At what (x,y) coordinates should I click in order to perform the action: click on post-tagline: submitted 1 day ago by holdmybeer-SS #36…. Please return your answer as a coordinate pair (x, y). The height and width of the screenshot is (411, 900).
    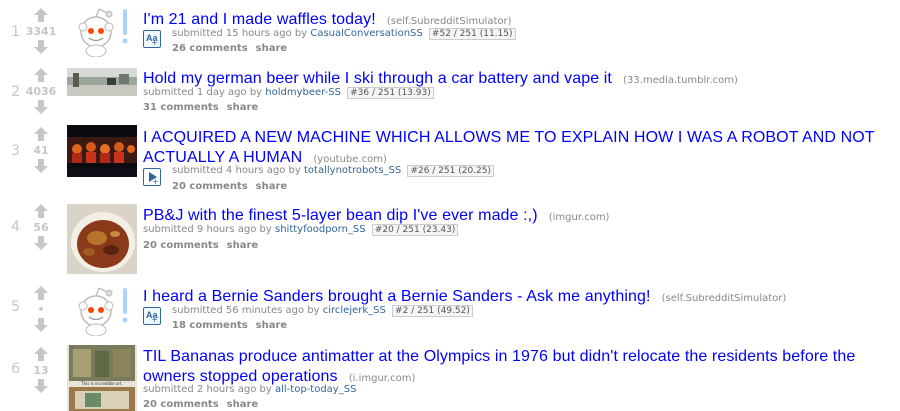
    Looking at the image, I should click on (288, 93).